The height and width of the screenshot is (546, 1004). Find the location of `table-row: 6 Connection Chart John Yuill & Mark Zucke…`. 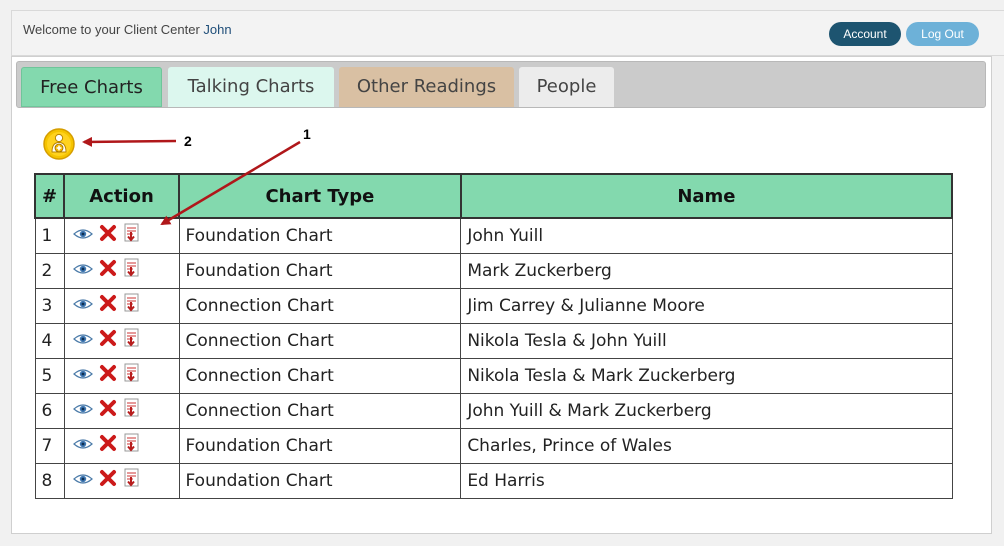

table-row: 6 Connection Chart John Yuill & Mark Zucke… is located at coordinates (493, 410).